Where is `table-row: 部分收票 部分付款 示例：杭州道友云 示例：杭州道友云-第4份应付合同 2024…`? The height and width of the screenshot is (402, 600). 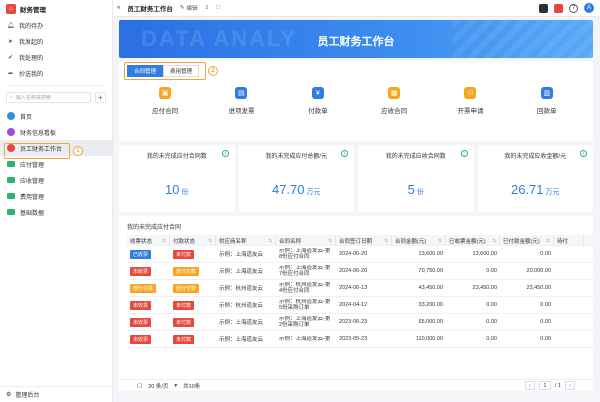 table-row: 部分收票 部分付款 示例：杭州道友云 示例：杭州道友云-第4份应付合同 2024… is located at coordinates (360, 288).